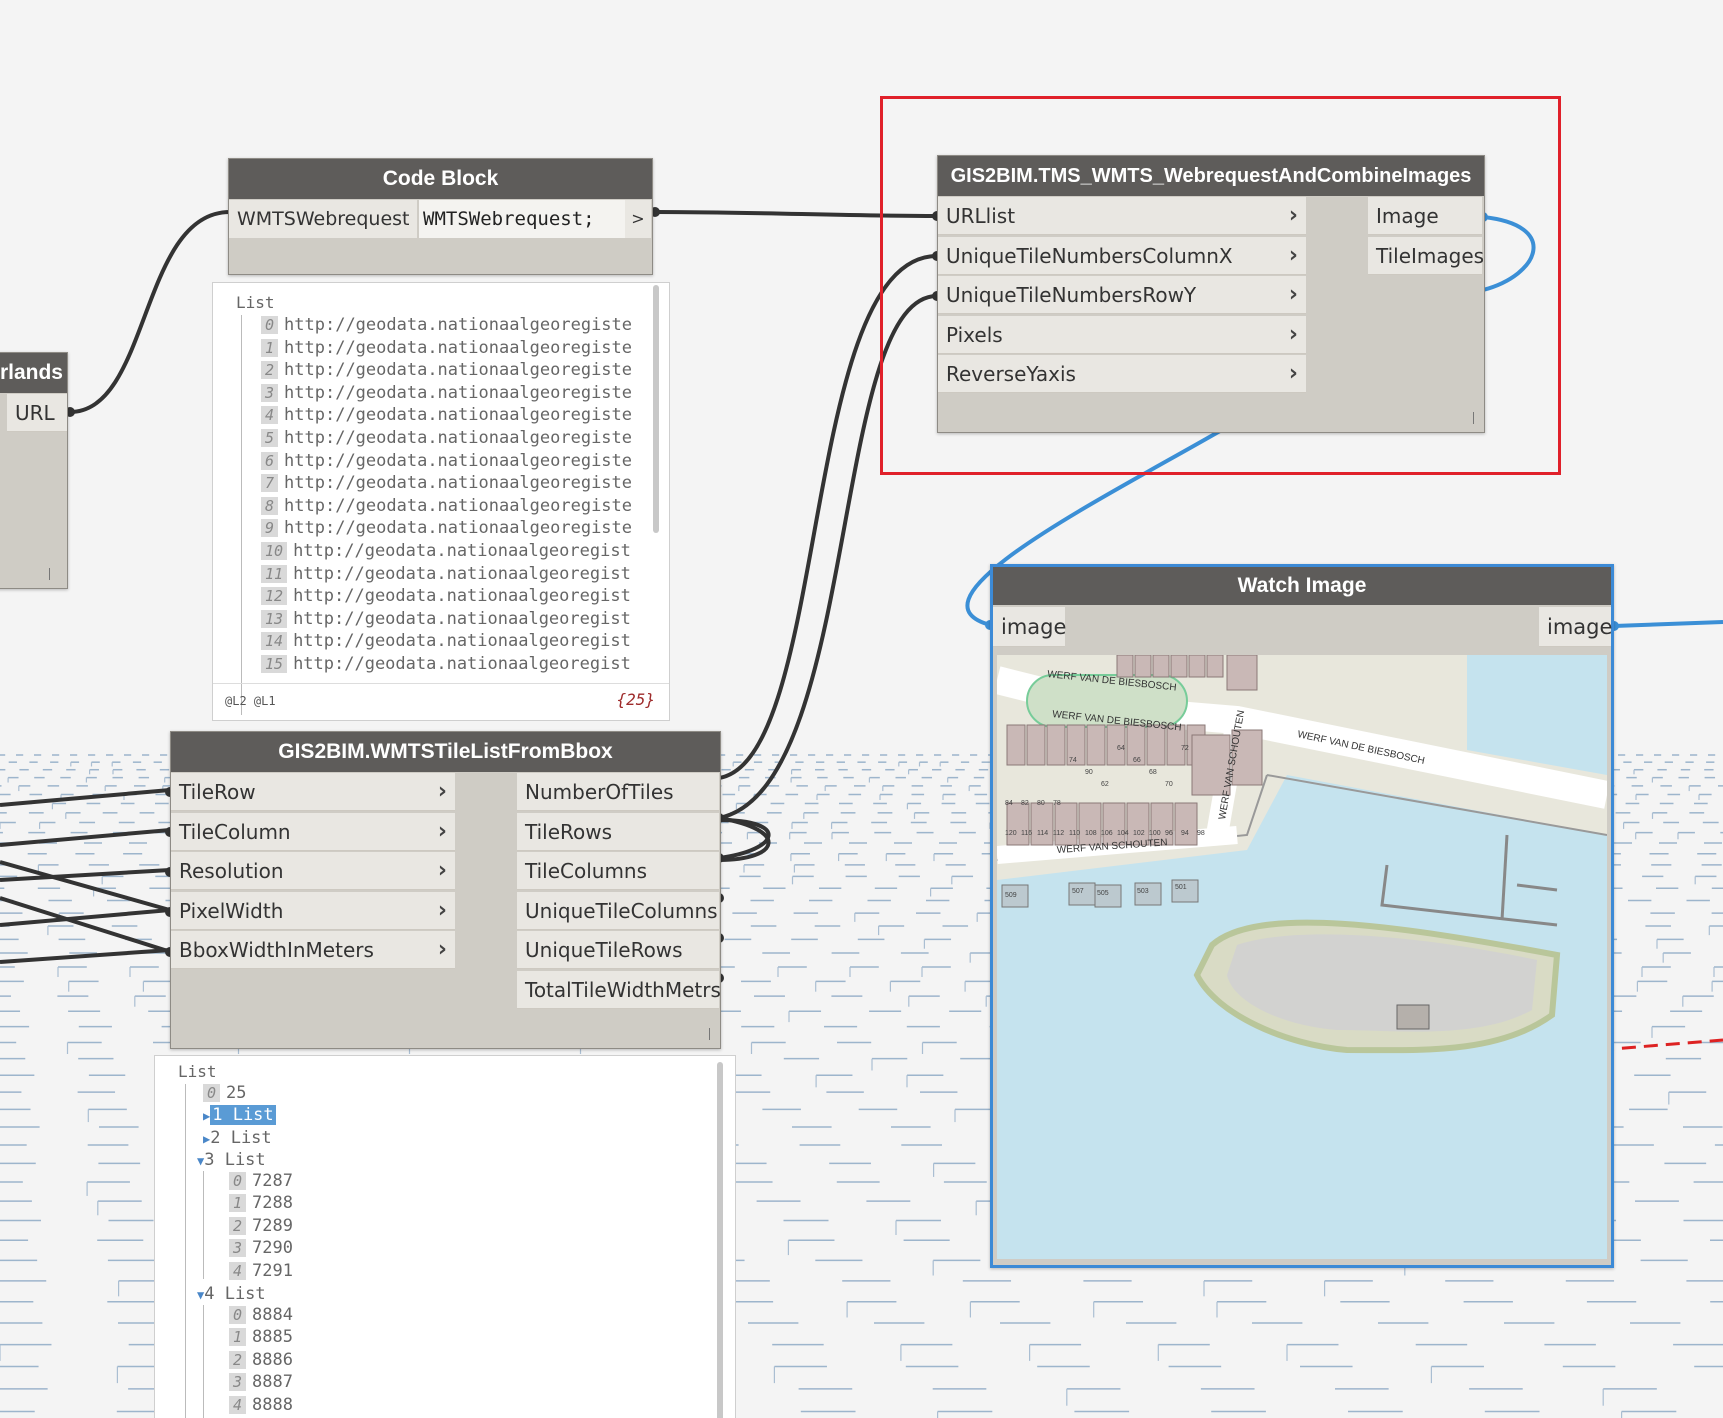  What do you see at coordinates (1426, 255) in the screenshot?
I see `output-port-tileimages: TileImages` at bounding box center [1426, 255].